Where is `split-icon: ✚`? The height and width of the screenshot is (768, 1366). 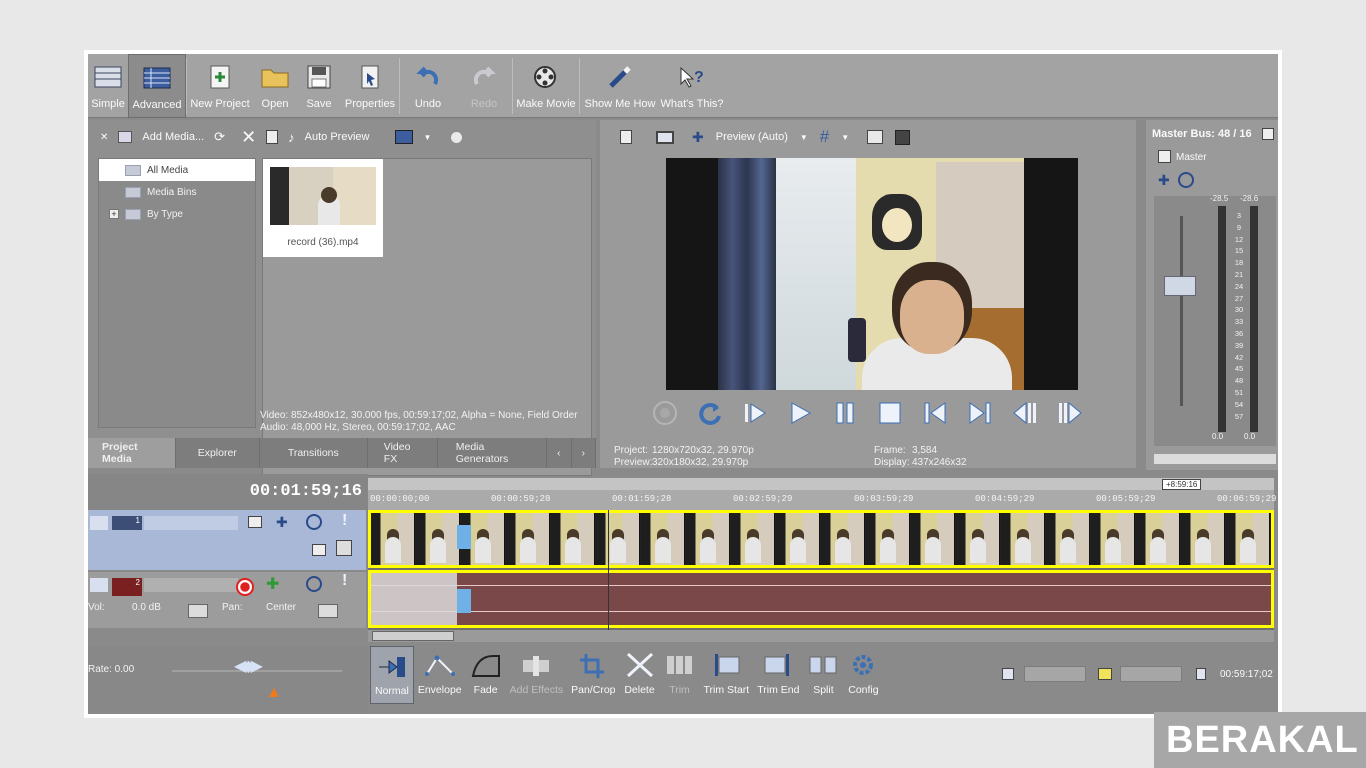 split-icon: ✚ is located at coordinates (1164, 180).